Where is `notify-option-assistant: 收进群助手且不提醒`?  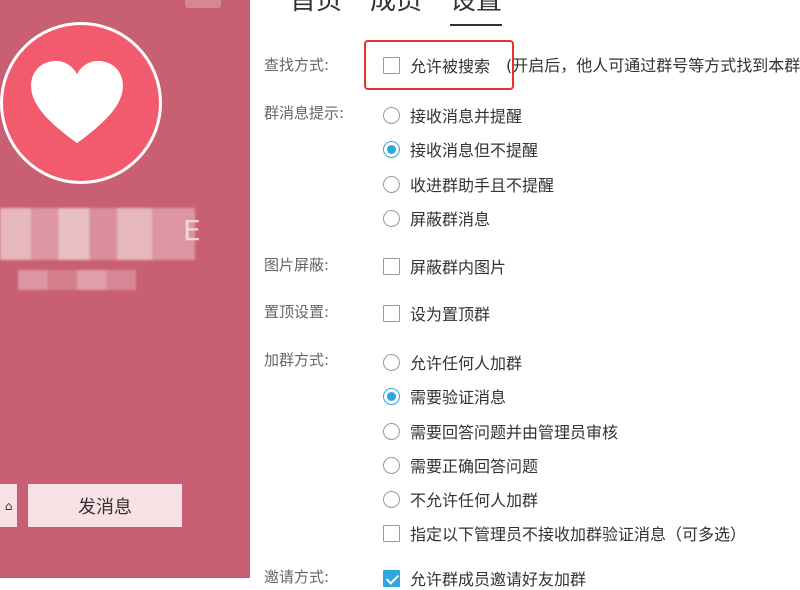
notify-option-assistant: 收进群助手且不提醒 is located at coordinates (468, 184).